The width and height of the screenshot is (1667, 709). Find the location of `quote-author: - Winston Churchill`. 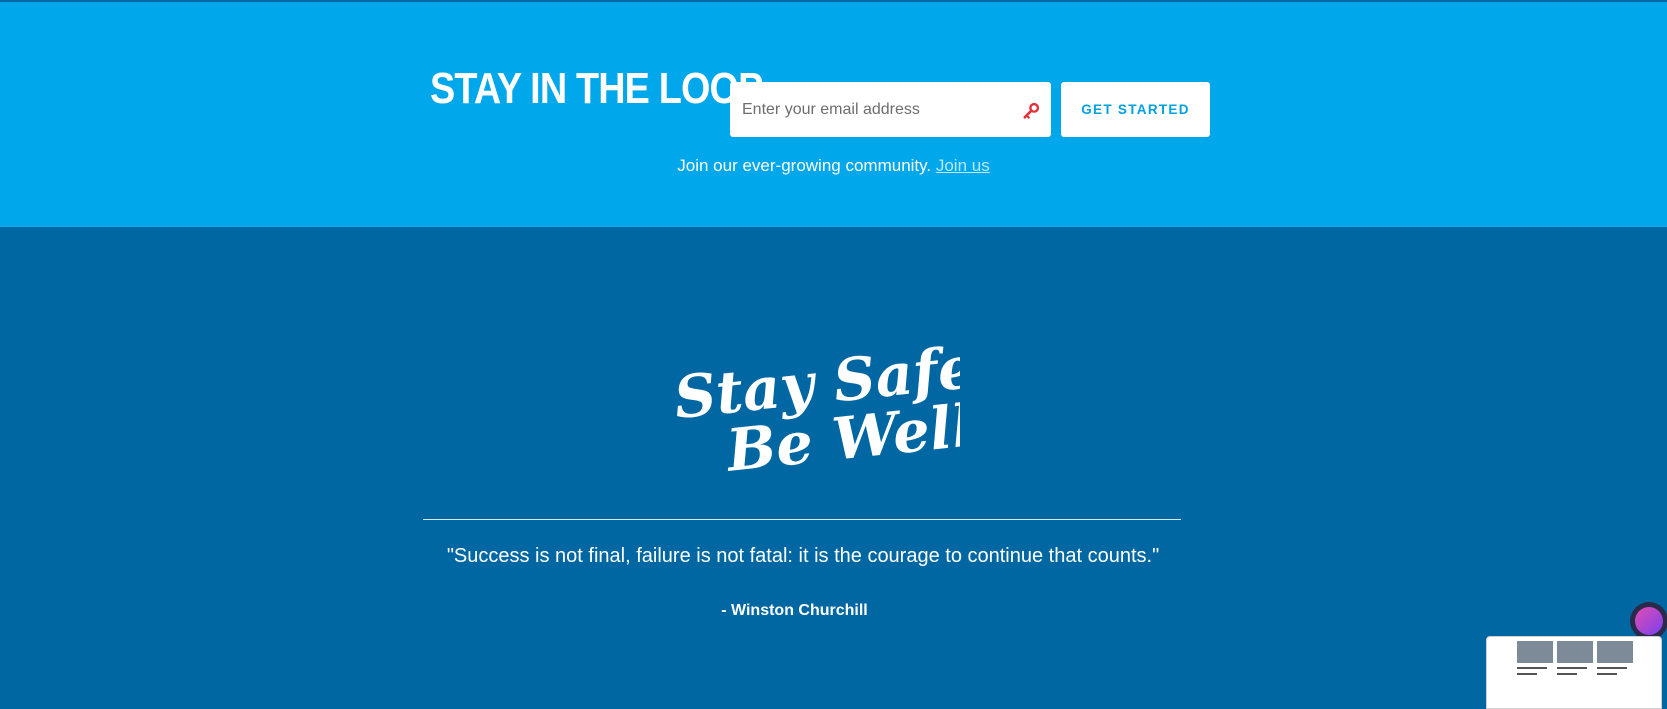

quote-author: - Winston Churchill is located at coordinates (794, 610).